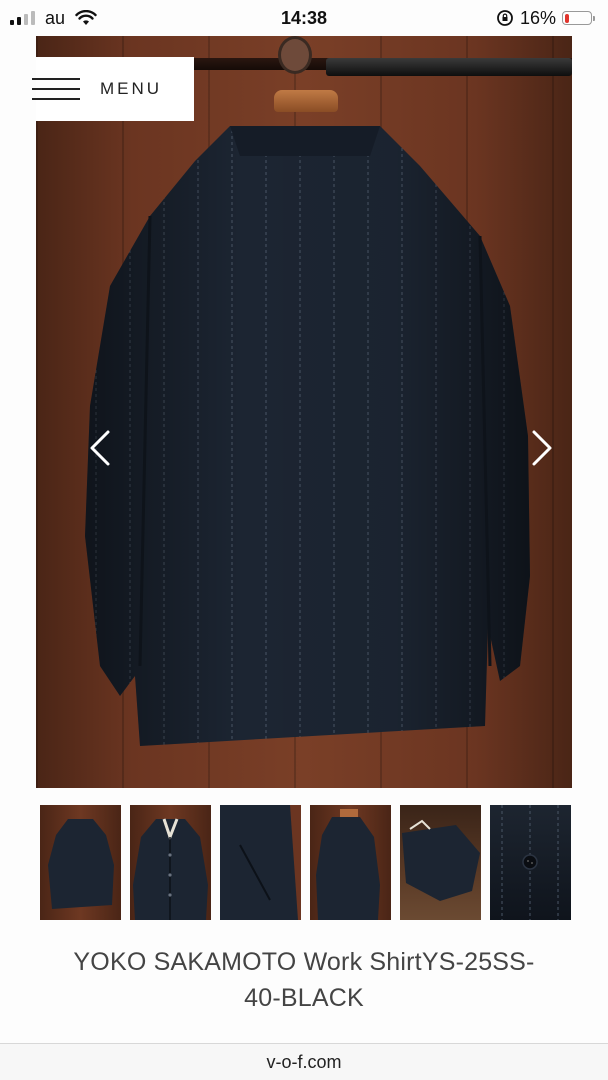  Describe the element at coordinates (102, 448) in the screenshot. I see `chevron-left-icon` at that location.